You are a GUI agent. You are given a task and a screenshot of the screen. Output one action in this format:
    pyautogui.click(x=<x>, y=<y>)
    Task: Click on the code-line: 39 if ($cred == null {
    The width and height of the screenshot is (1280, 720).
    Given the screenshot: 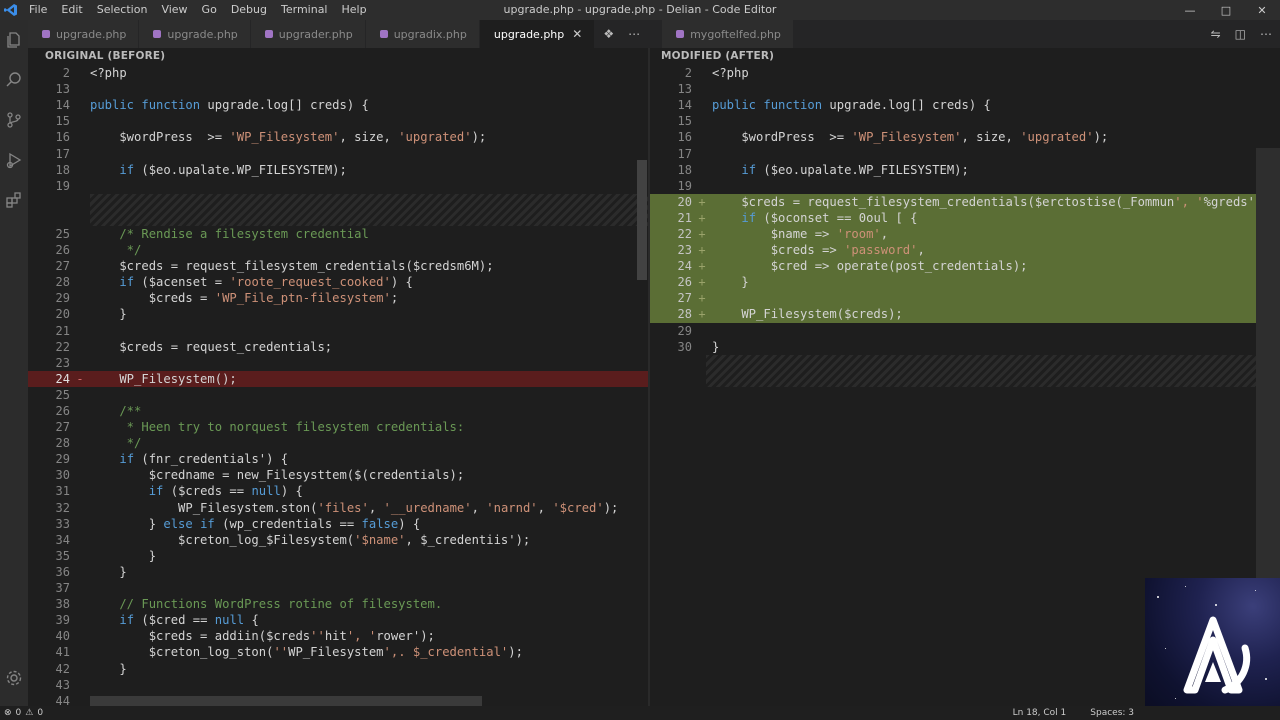 What is the action you would take?
    pyautogui.click(x=338, y=620)
    